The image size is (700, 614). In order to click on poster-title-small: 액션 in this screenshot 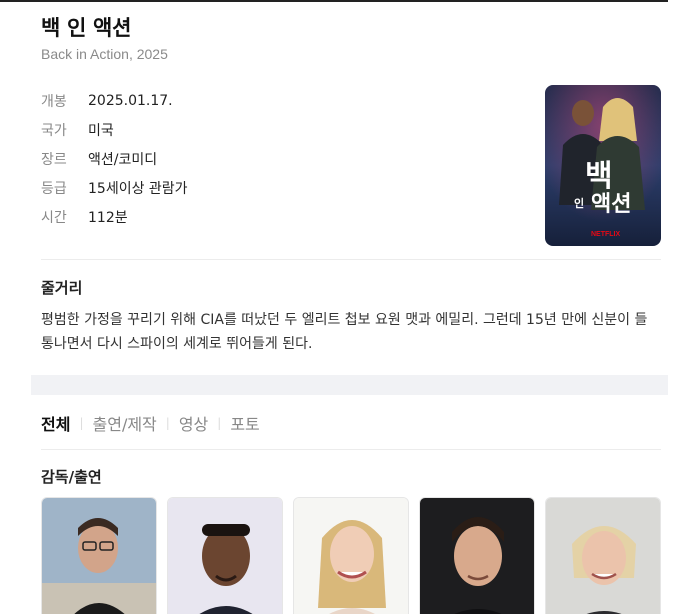, I will do `click(611, 204)`.